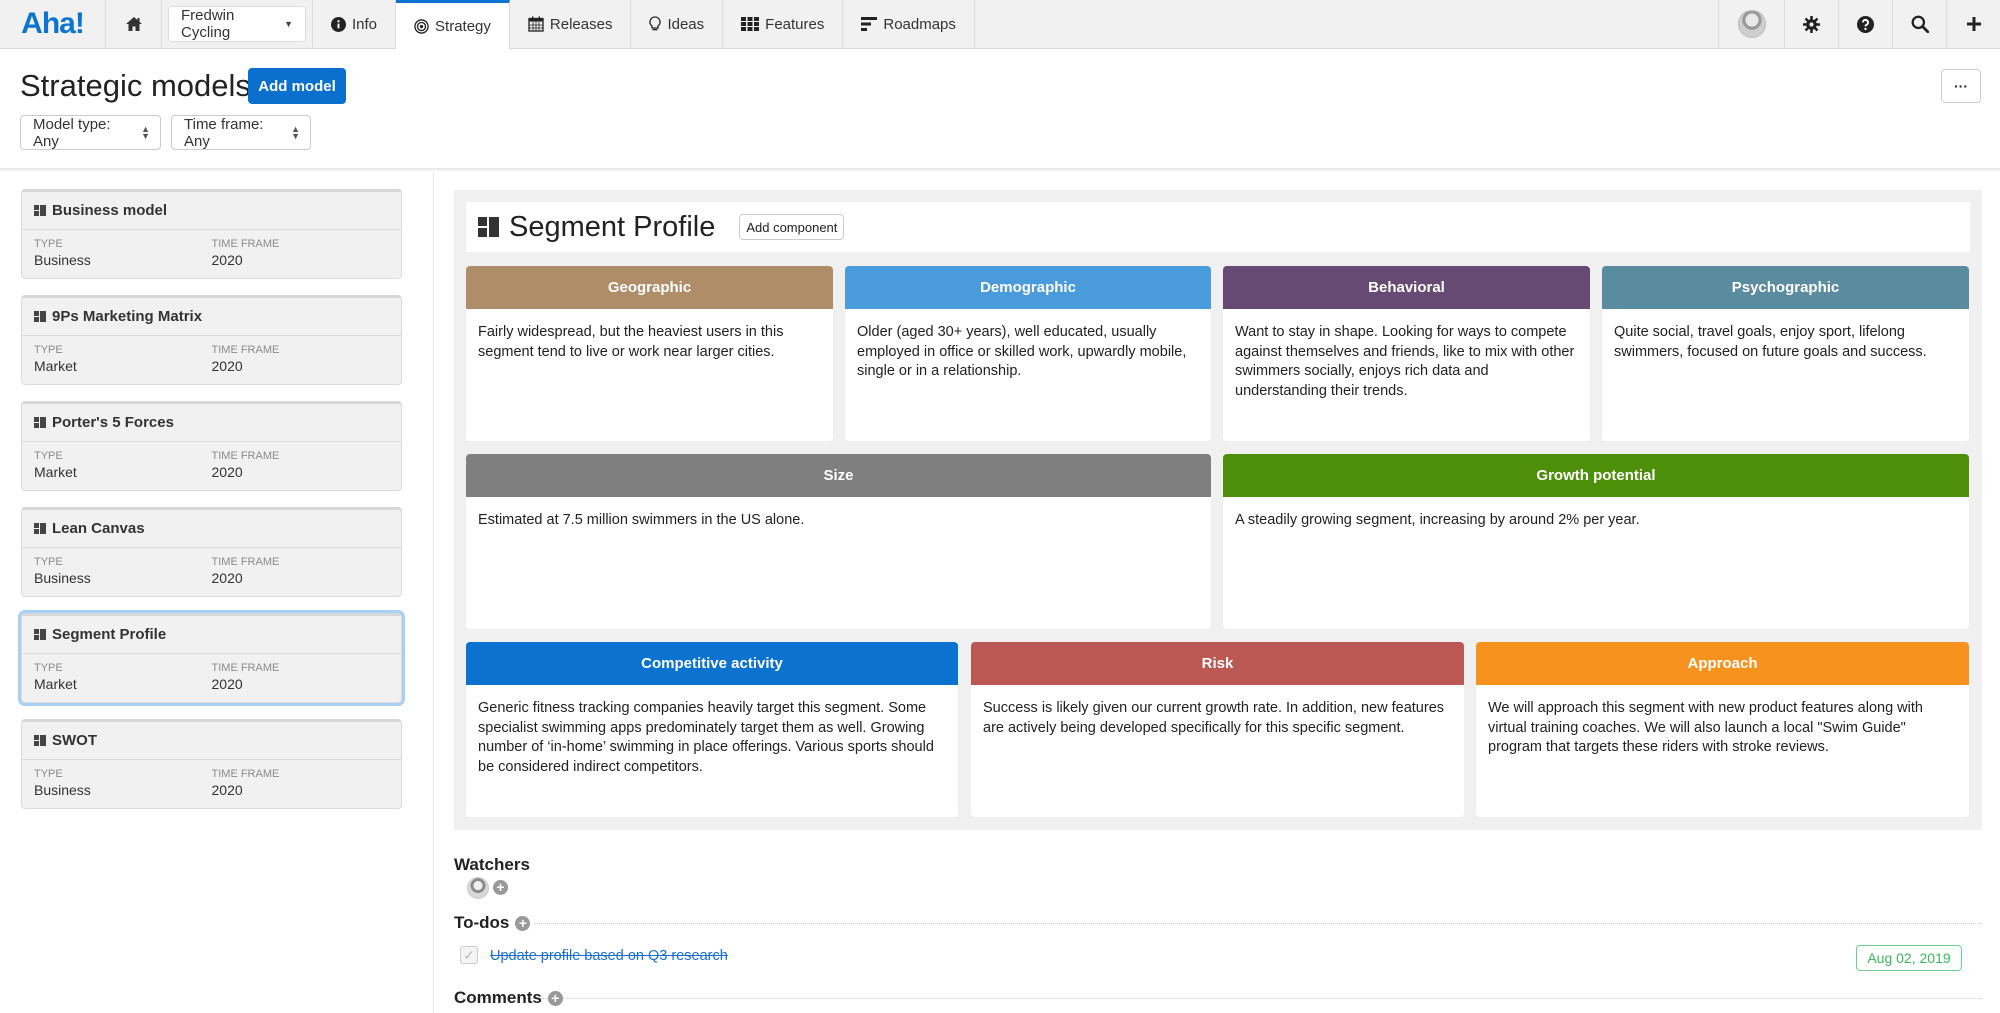 The image size is (2000, 1013). I want to click on model-name: Lean Canvas, so click(98, 528).